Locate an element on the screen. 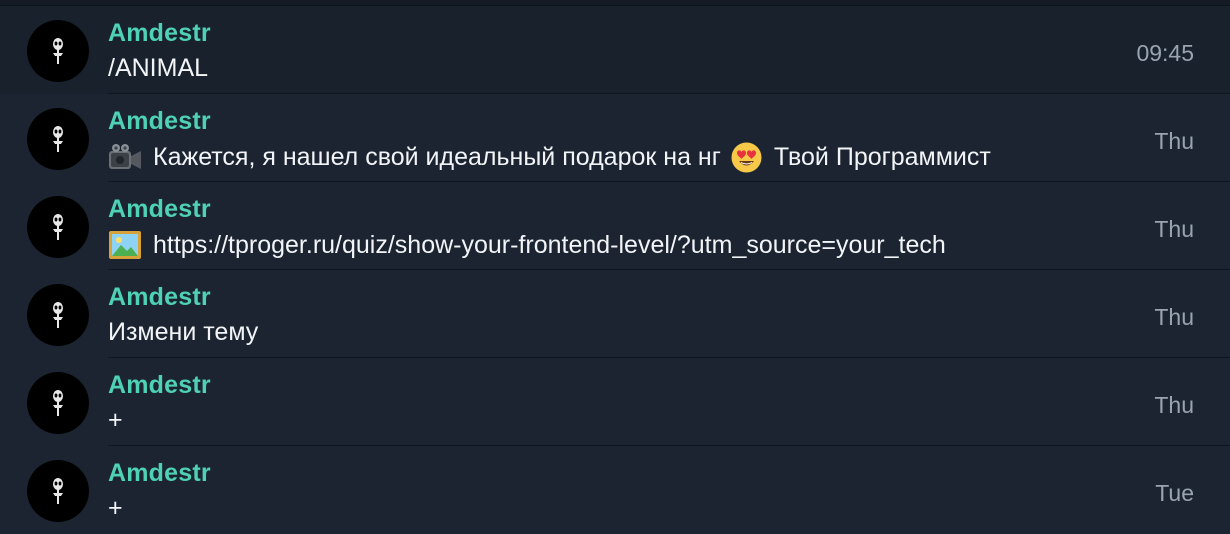  picture-icon is located at coordinates (125, 245).